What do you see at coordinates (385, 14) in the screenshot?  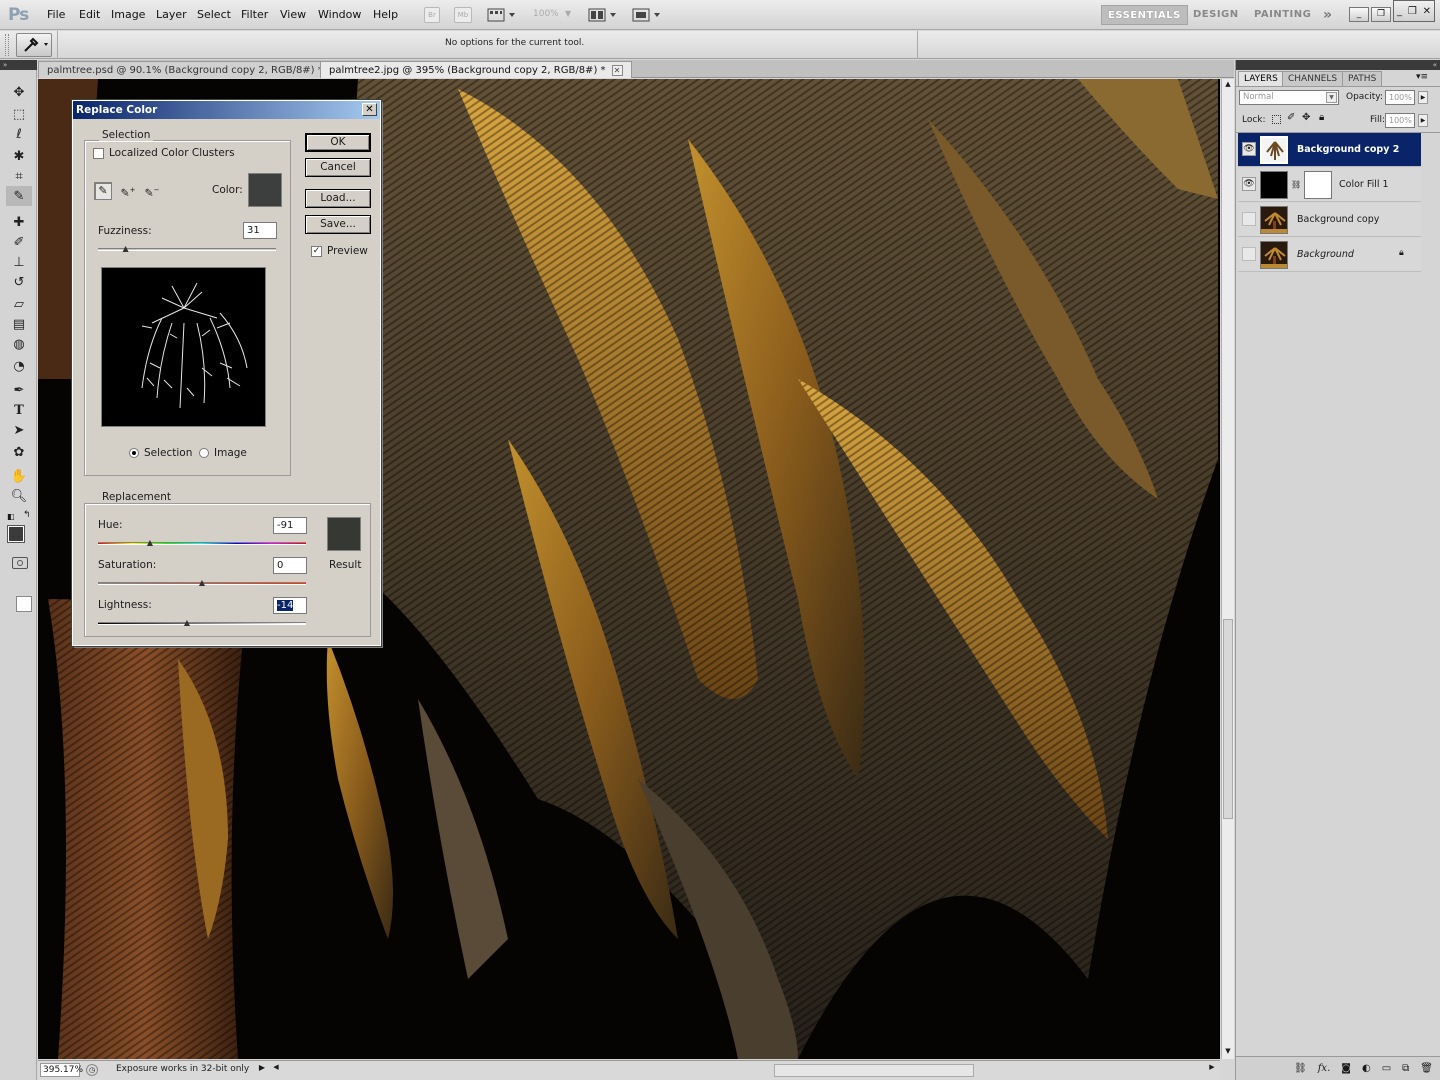 I see `menu-help: Help` at bounding box center [385, 14].